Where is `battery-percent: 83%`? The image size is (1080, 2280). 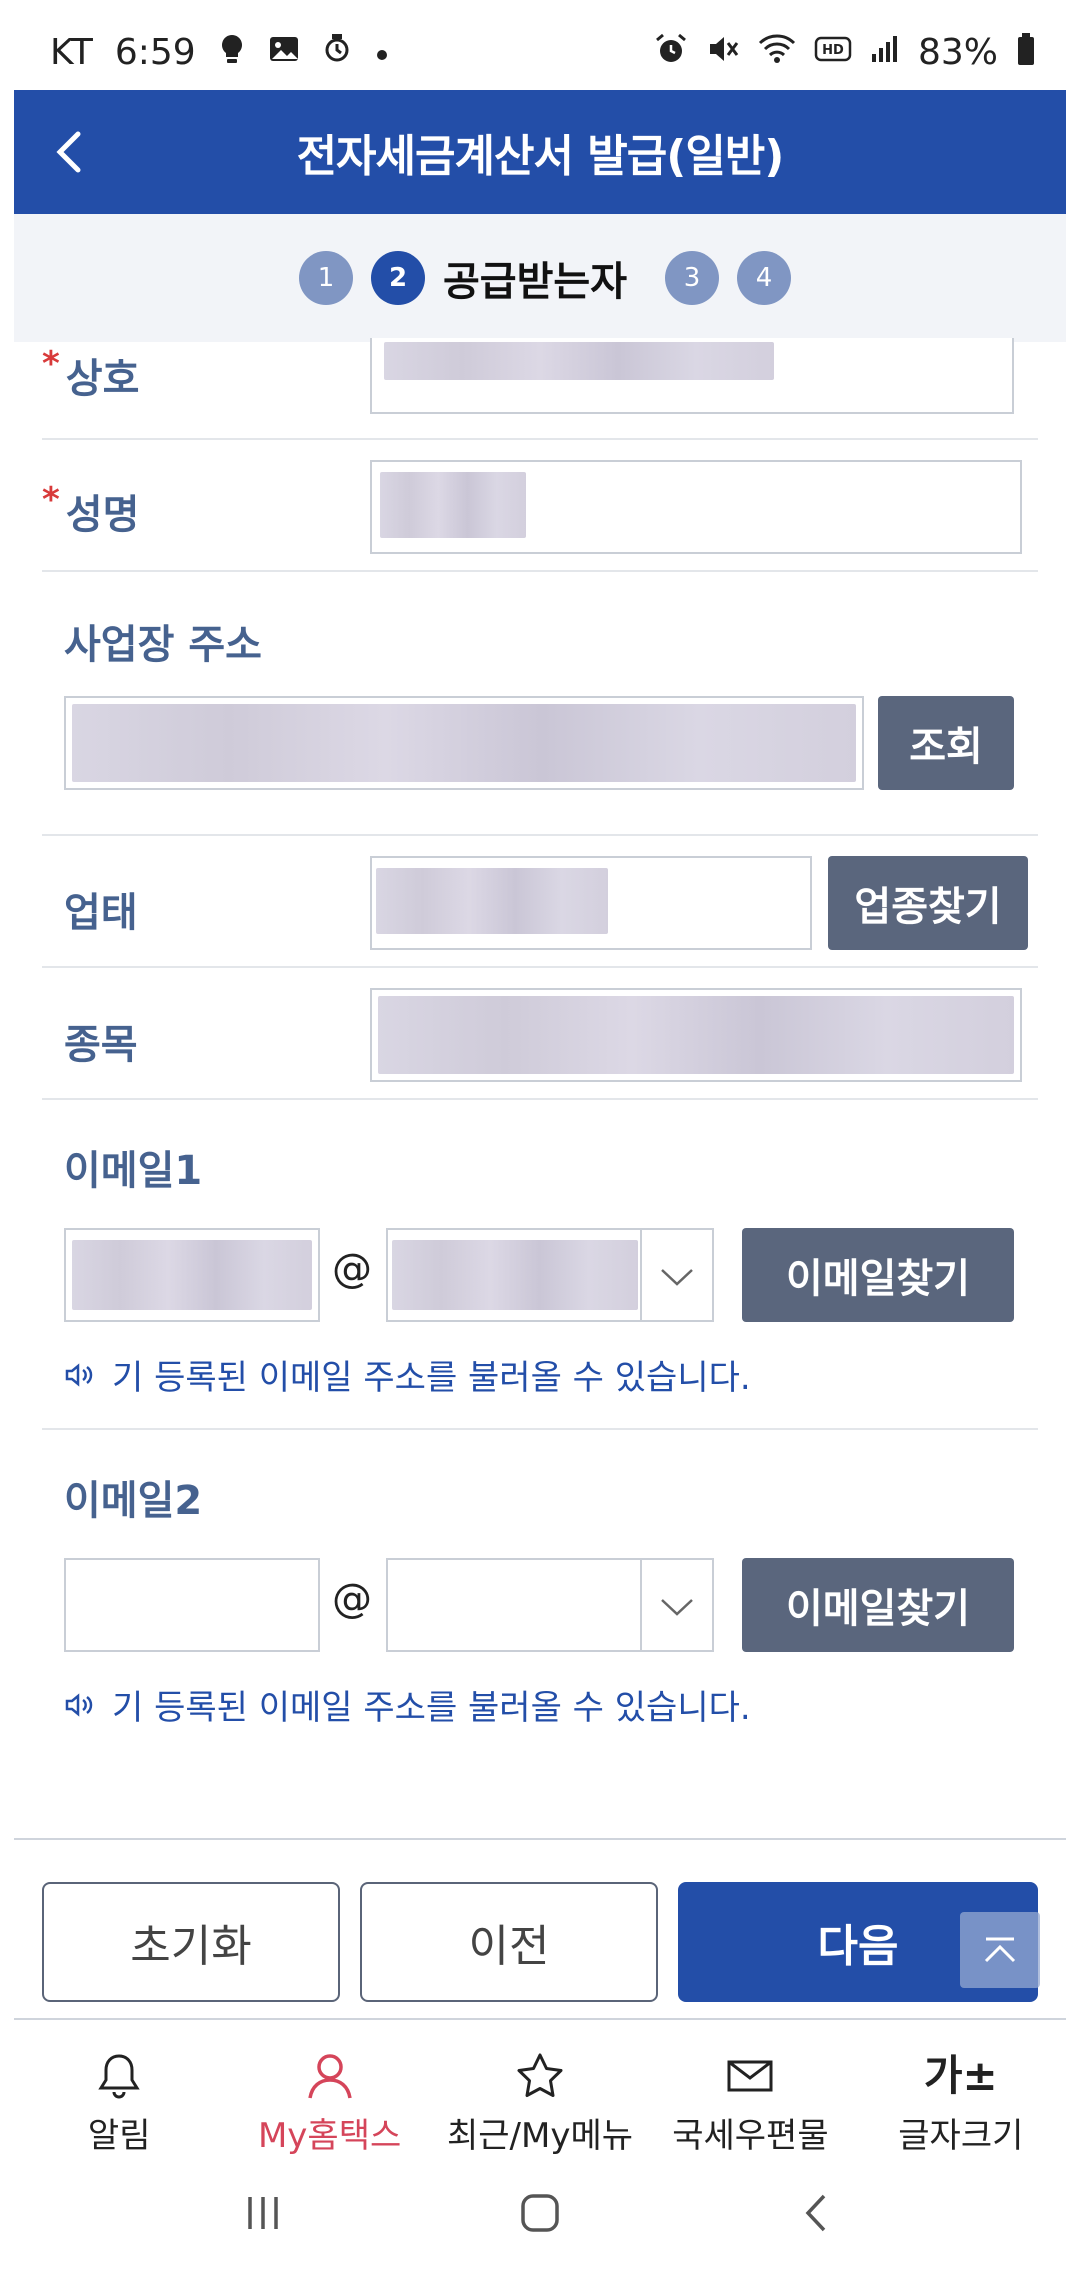
battery-percent: 83% is located at coordinates (957, 52).